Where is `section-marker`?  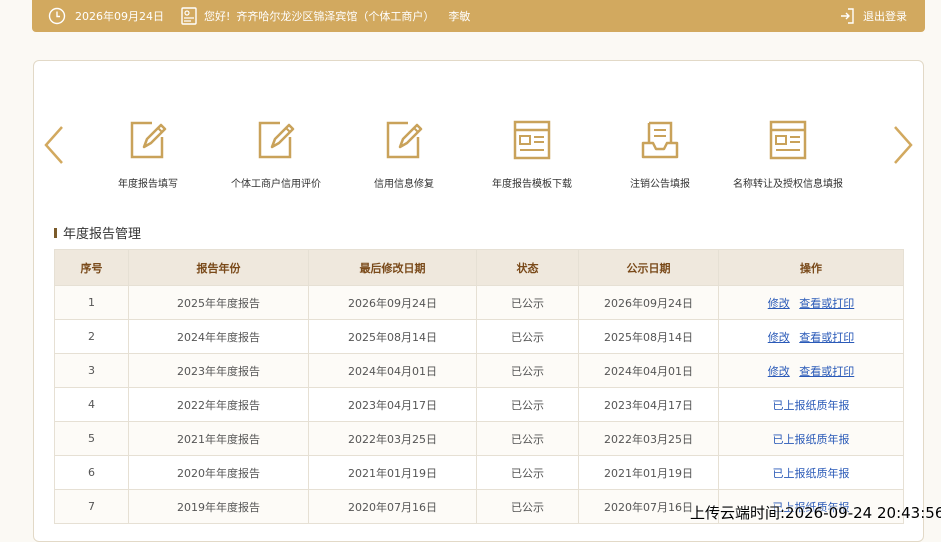 section-marker is located at coordinates (55, 232).